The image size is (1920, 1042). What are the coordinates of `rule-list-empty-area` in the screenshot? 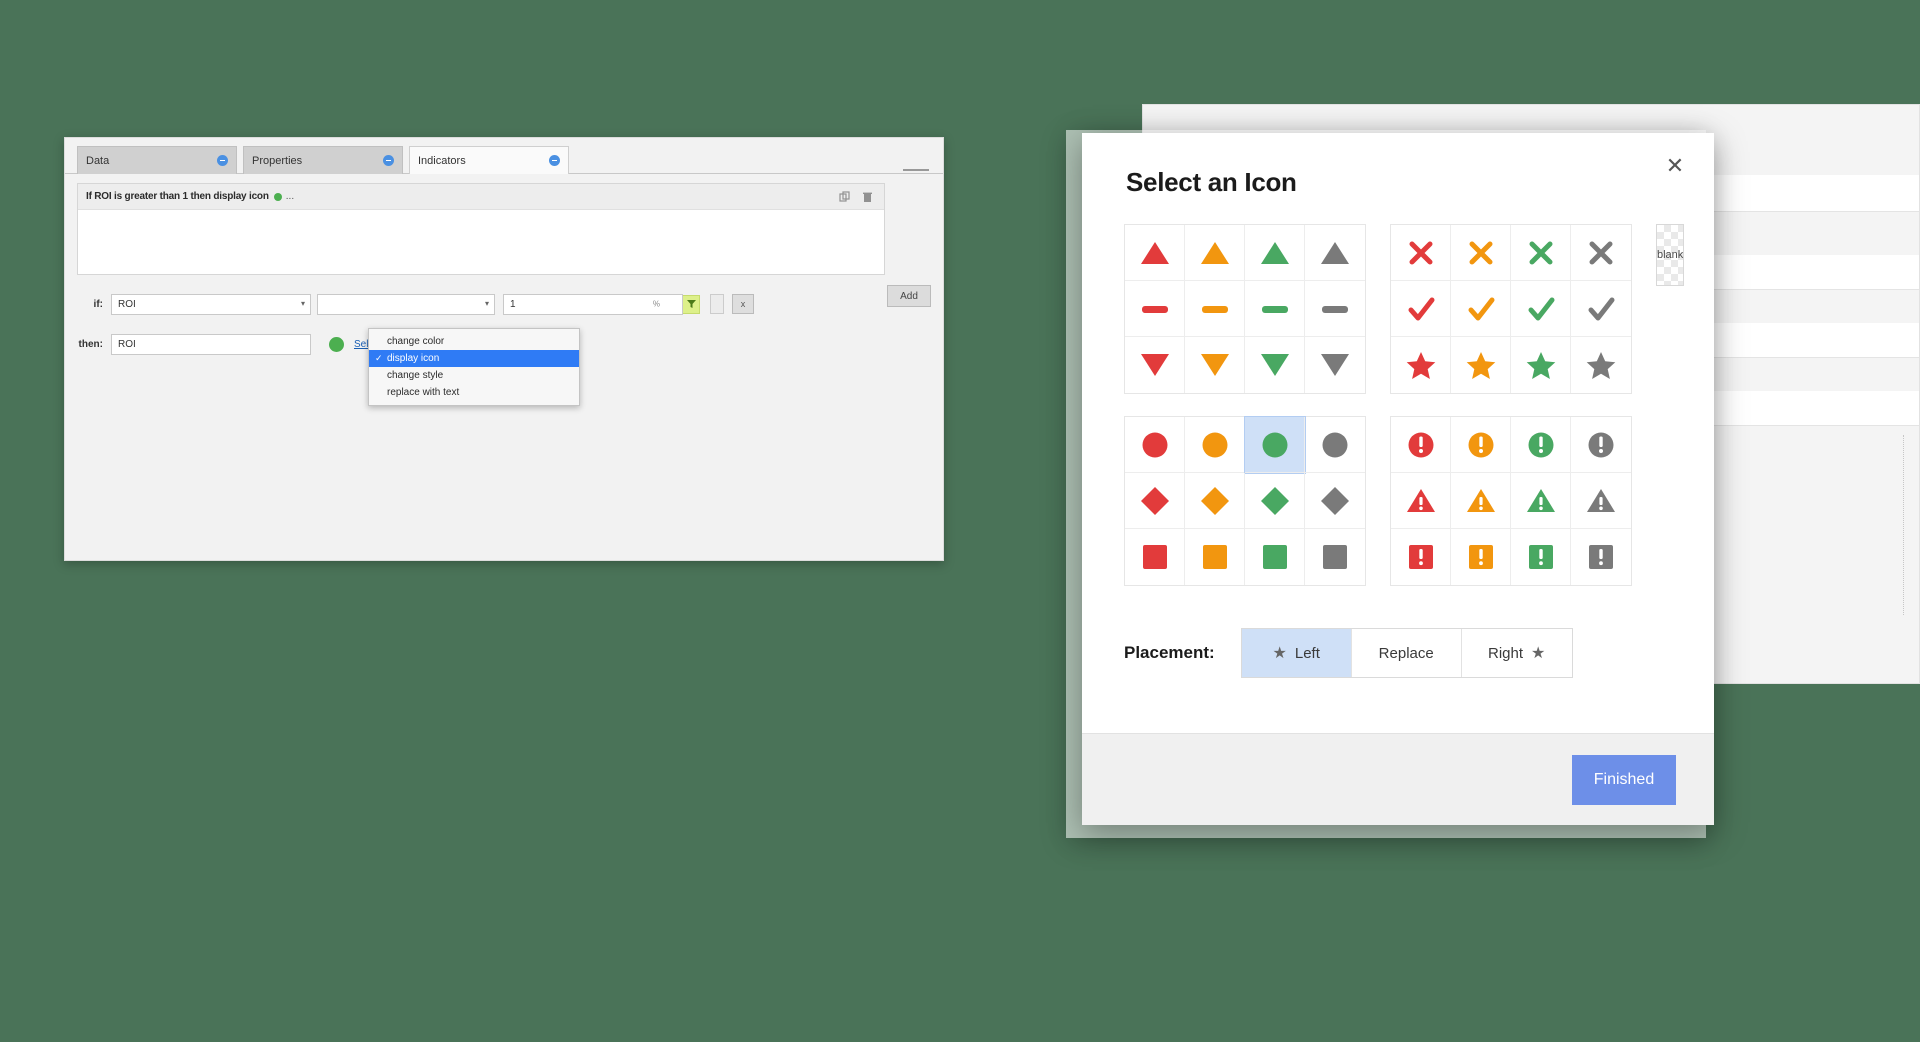 It's located at (481, 242).